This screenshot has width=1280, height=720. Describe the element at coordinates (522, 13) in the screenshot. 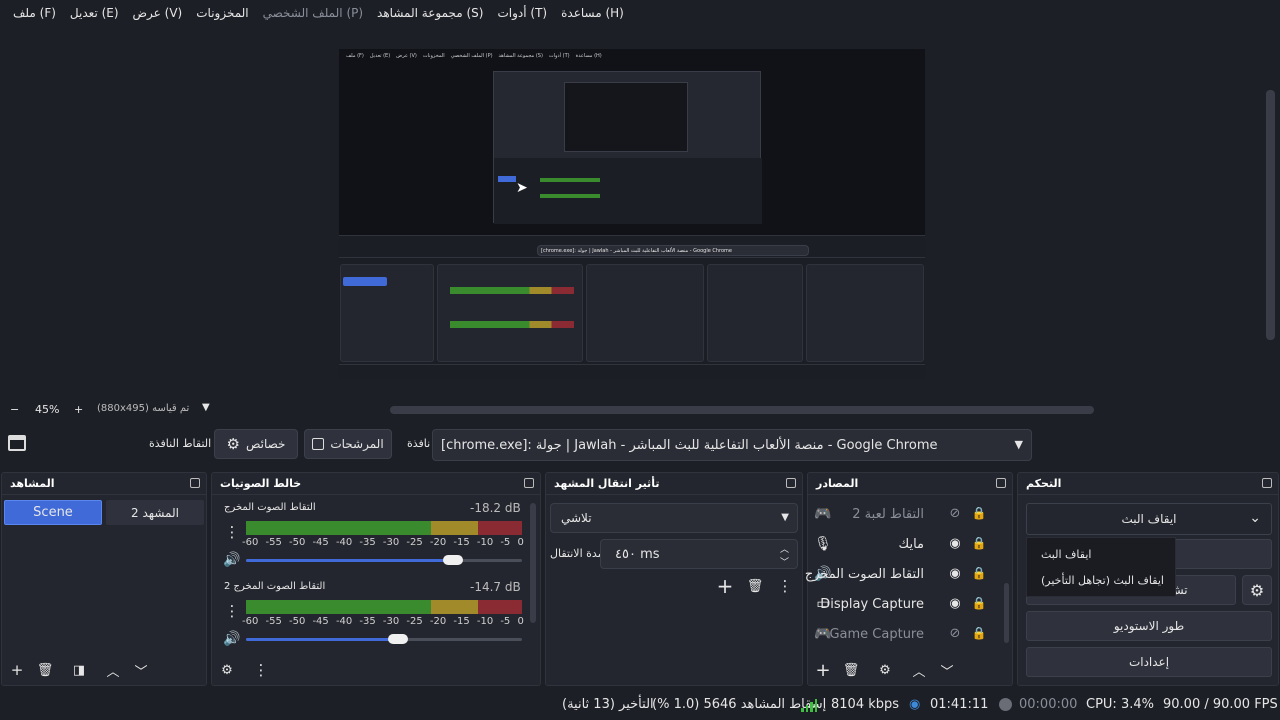

I see `menu-tools: أدوات (T)` at that location.